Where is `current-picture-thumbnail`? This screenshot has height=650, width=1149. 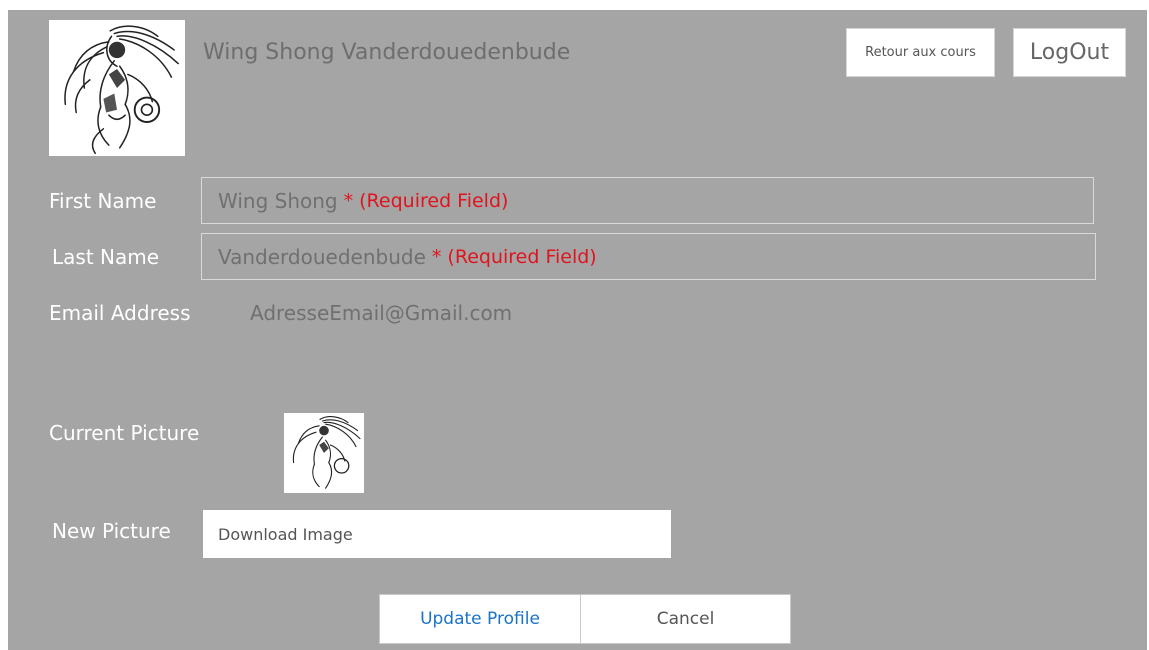
current-picture-thumbnail is located at coordinates (324, 453).